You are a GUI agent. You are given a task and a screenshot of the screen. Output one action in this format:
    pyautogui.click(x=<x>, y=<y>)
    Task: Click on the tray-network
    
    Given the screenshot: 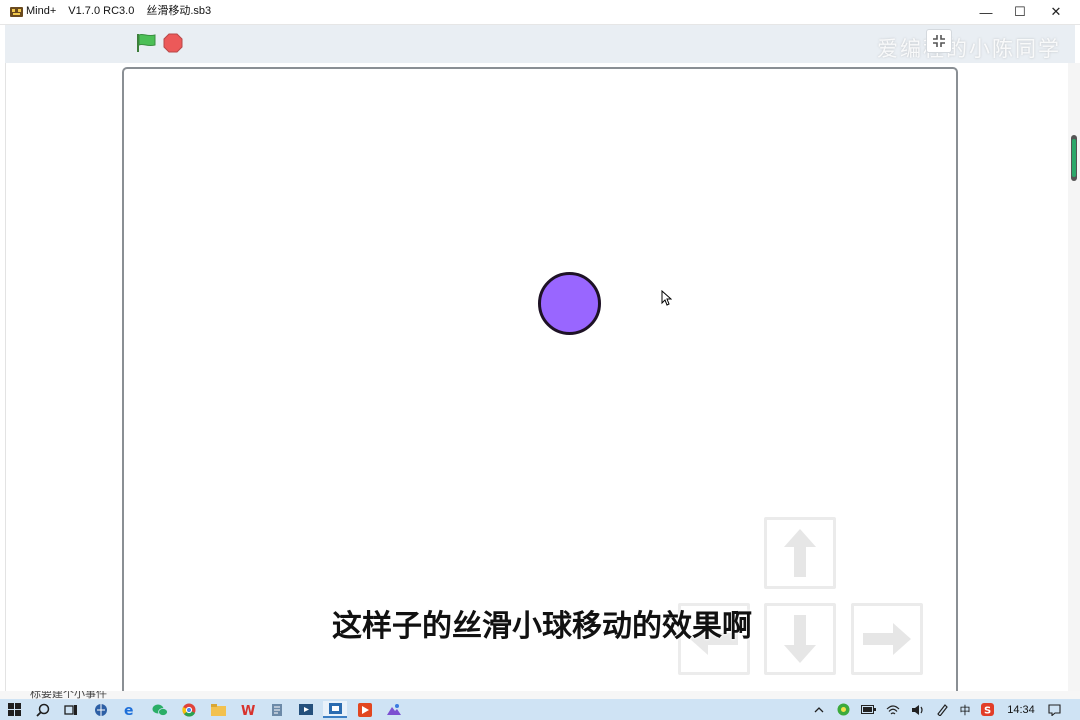 What is the action you would take?
    pyautogui.click(x=893, y=709)
    